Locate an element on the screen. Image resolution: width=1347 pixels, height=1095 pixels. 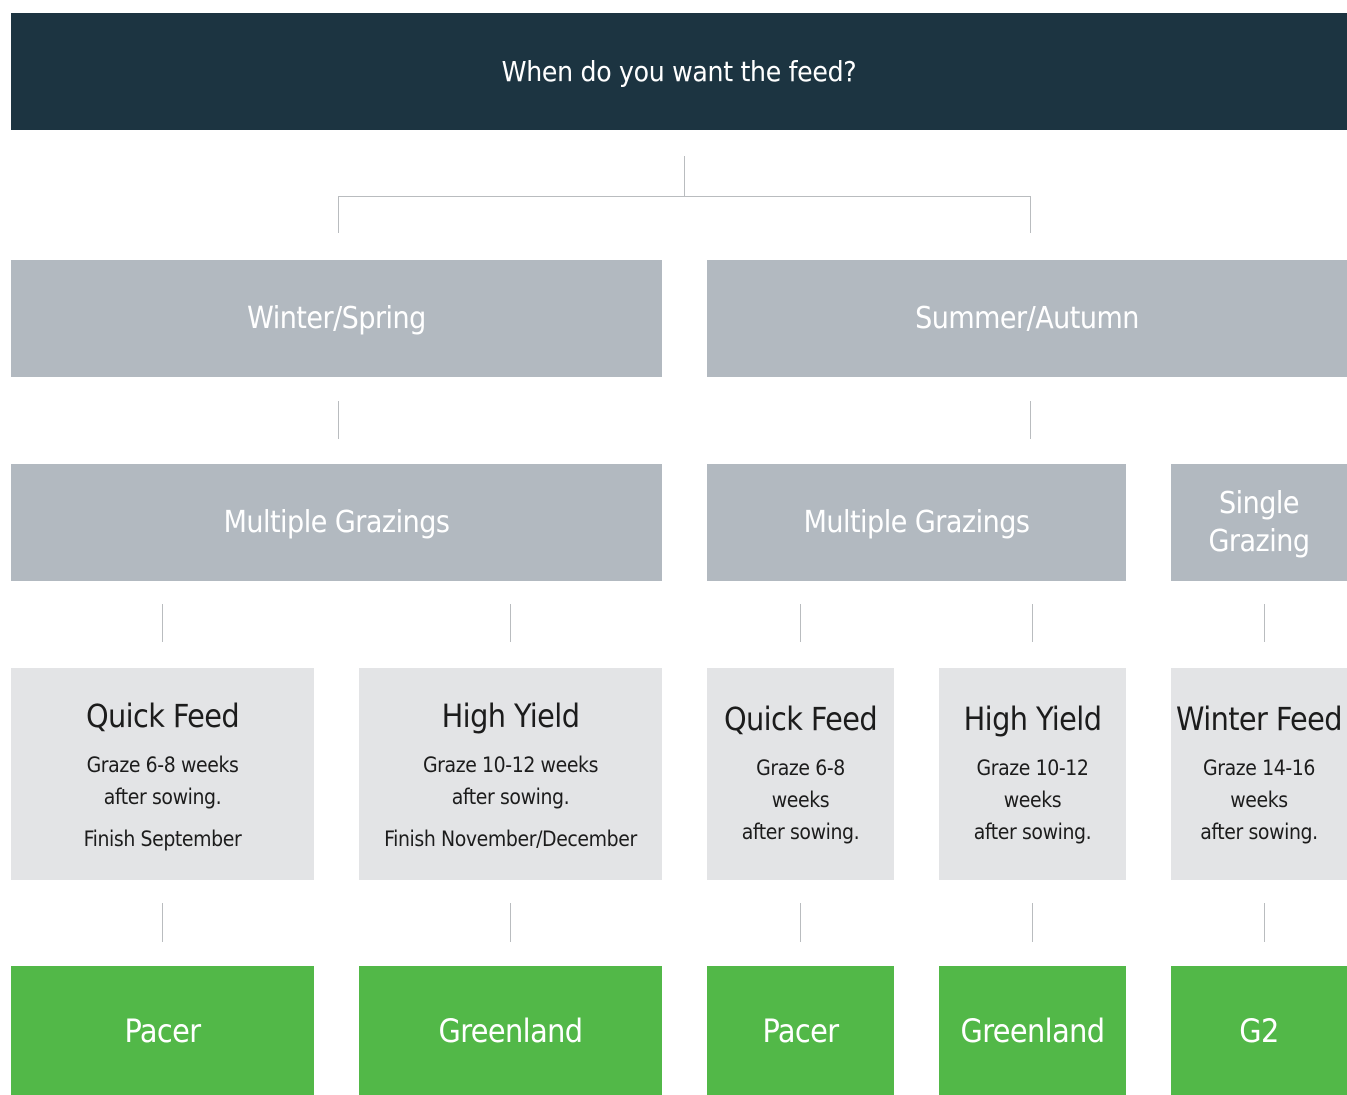
season-summer-autumn: Summer/Autumn is located at coordinates (1027, 318).